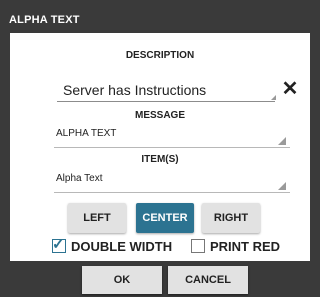 Image resolution: width=320 pixels, height=297 pixels. What do you see at coordinates (135, 90) in the screenshot?
I see `description-value: Server has Instructions` at bounding box center [135, 90].